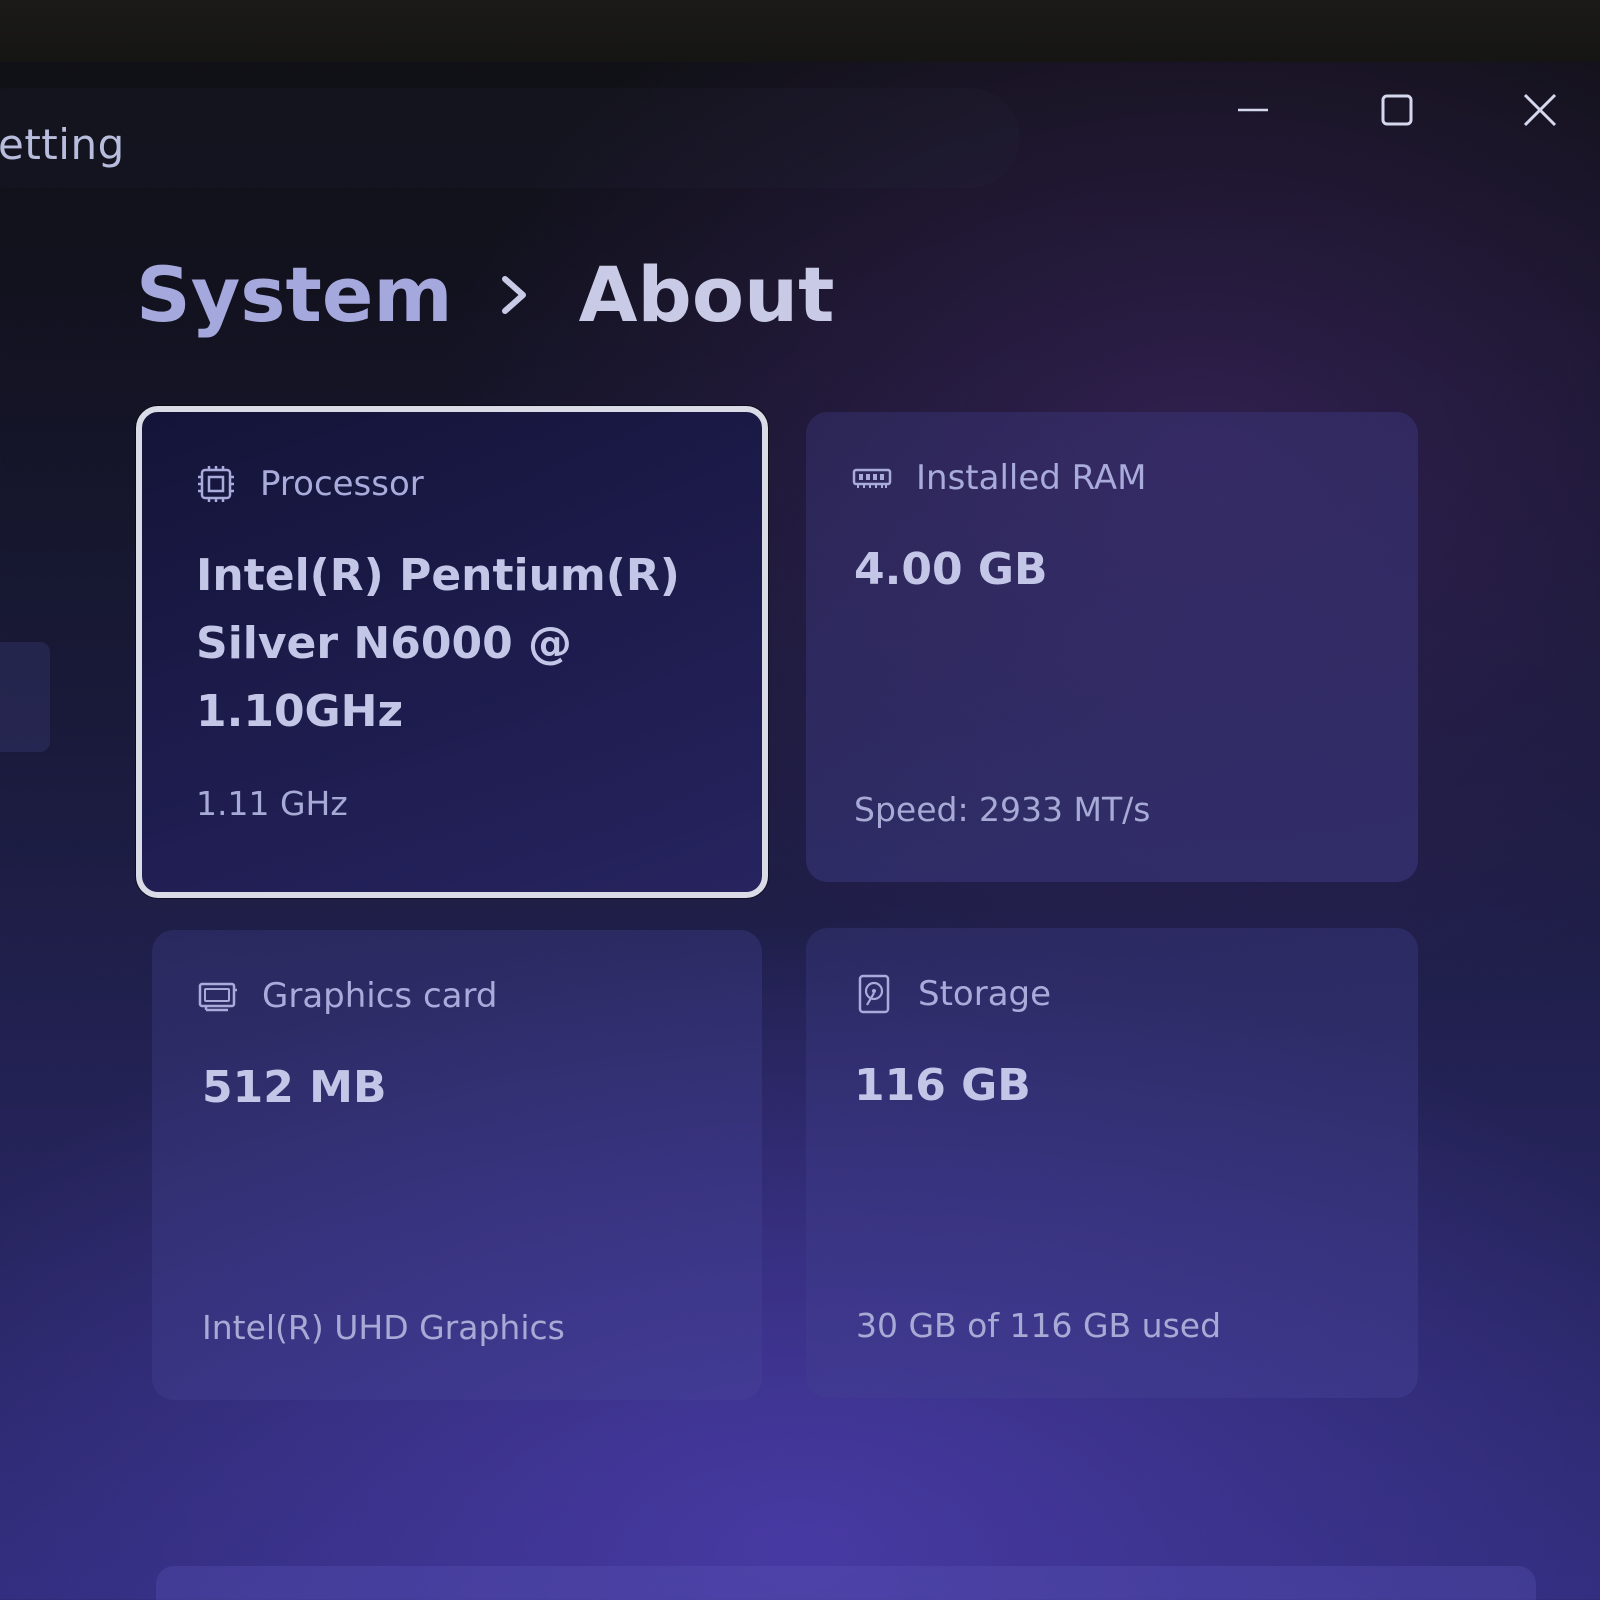 The width and height of the screenshot is (1600, 1600). Describe the element at coordinates (951, 569) in the screenshot. I see `ram-value: 4.00 GB` at that location.